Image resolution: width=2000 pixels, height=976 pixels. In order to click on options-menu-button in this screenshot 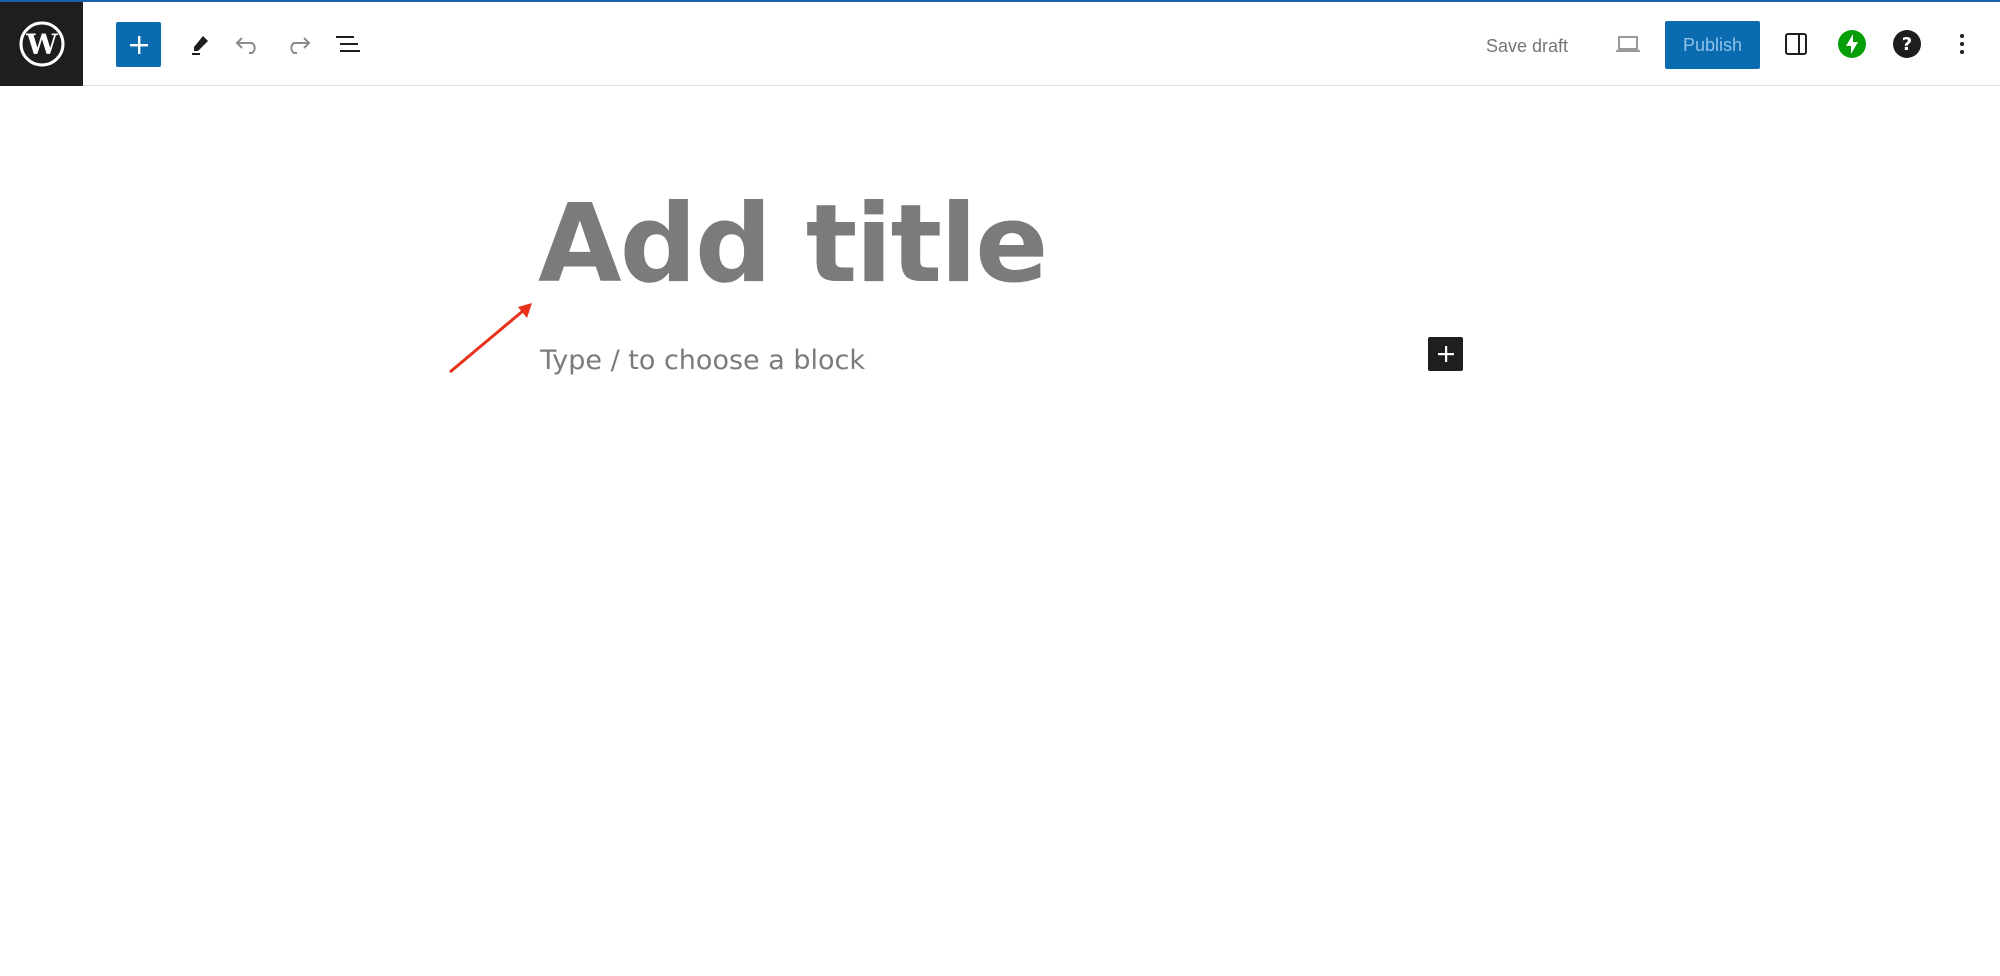, I will do `click(1962, 44)`.